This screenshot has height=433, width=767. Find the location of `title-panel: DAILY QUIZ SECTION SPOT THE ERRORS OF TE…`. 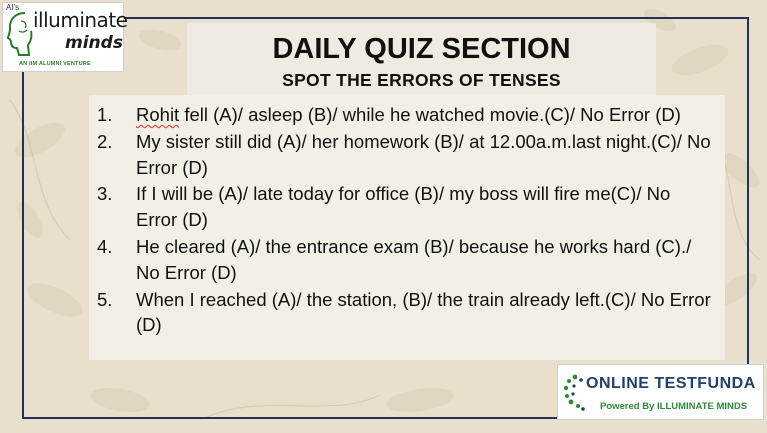

title-panel: DAILY QUIZ SECTION SPOT THE ERRORS OF TE… is located at coordinates (421, 59).